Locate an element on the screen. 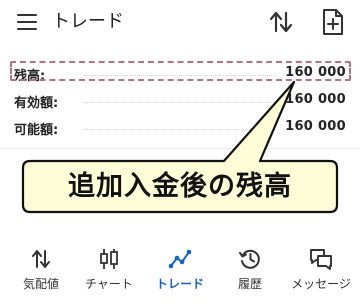 The height and width of the screenshot is (305, 360). quotes-arrows-icon is located at coordinates (41, 259).